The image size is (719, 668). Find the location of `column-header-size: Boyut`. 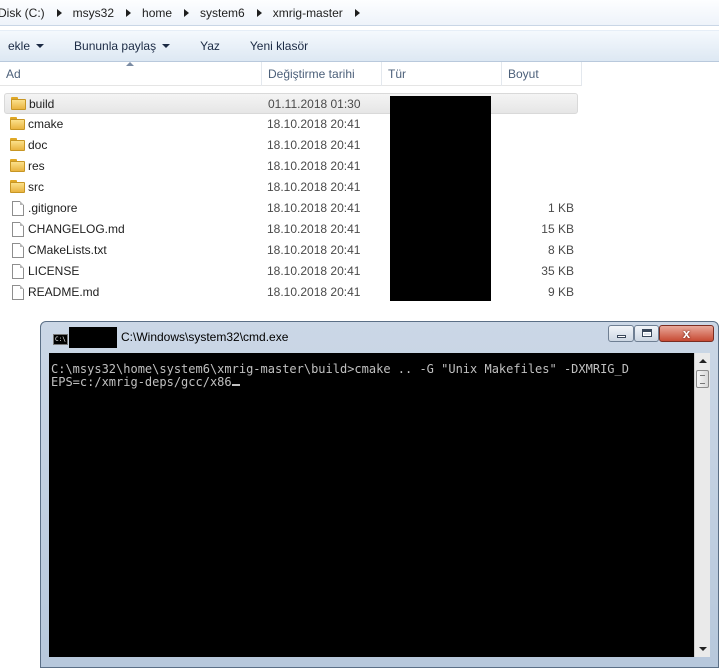

column-header-size: Boyut is located at coordinates (542, 74).